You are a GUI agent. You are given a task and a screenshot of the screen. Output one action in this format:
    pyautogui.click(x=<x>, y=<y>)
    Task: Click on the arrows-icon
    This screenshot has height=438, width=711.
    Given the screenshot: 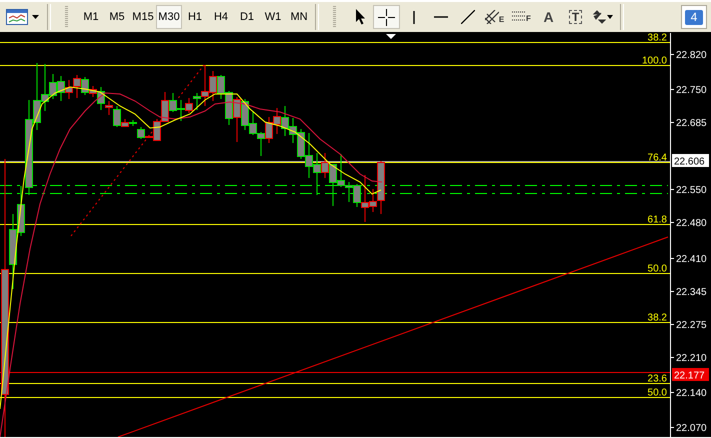 What is the action you would take?
    pyautogui.click(x=603, y=17)
    